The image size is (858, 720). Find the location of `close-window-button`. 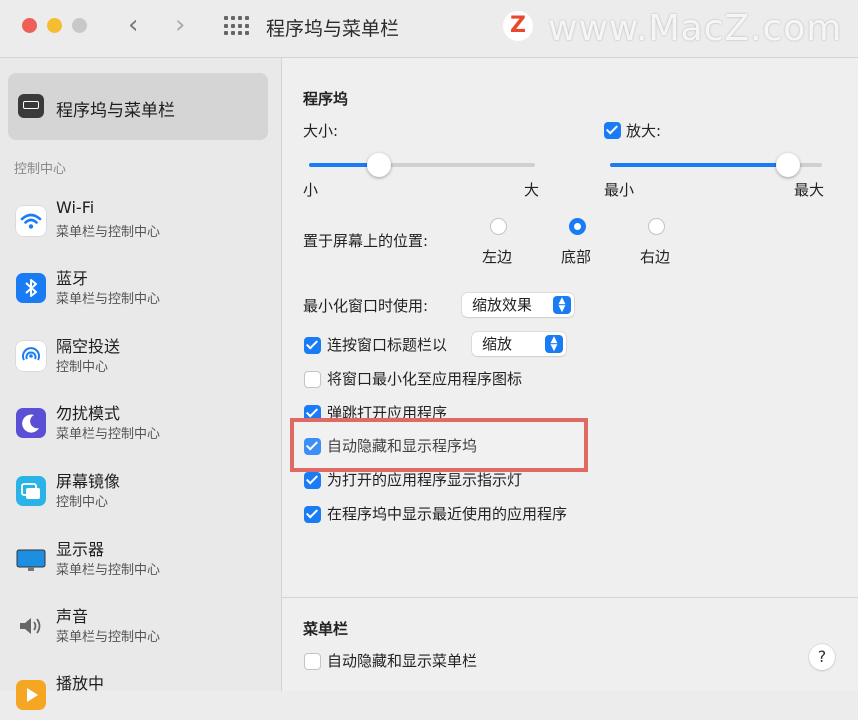

close-window-button is located at coordinates (29, 25).